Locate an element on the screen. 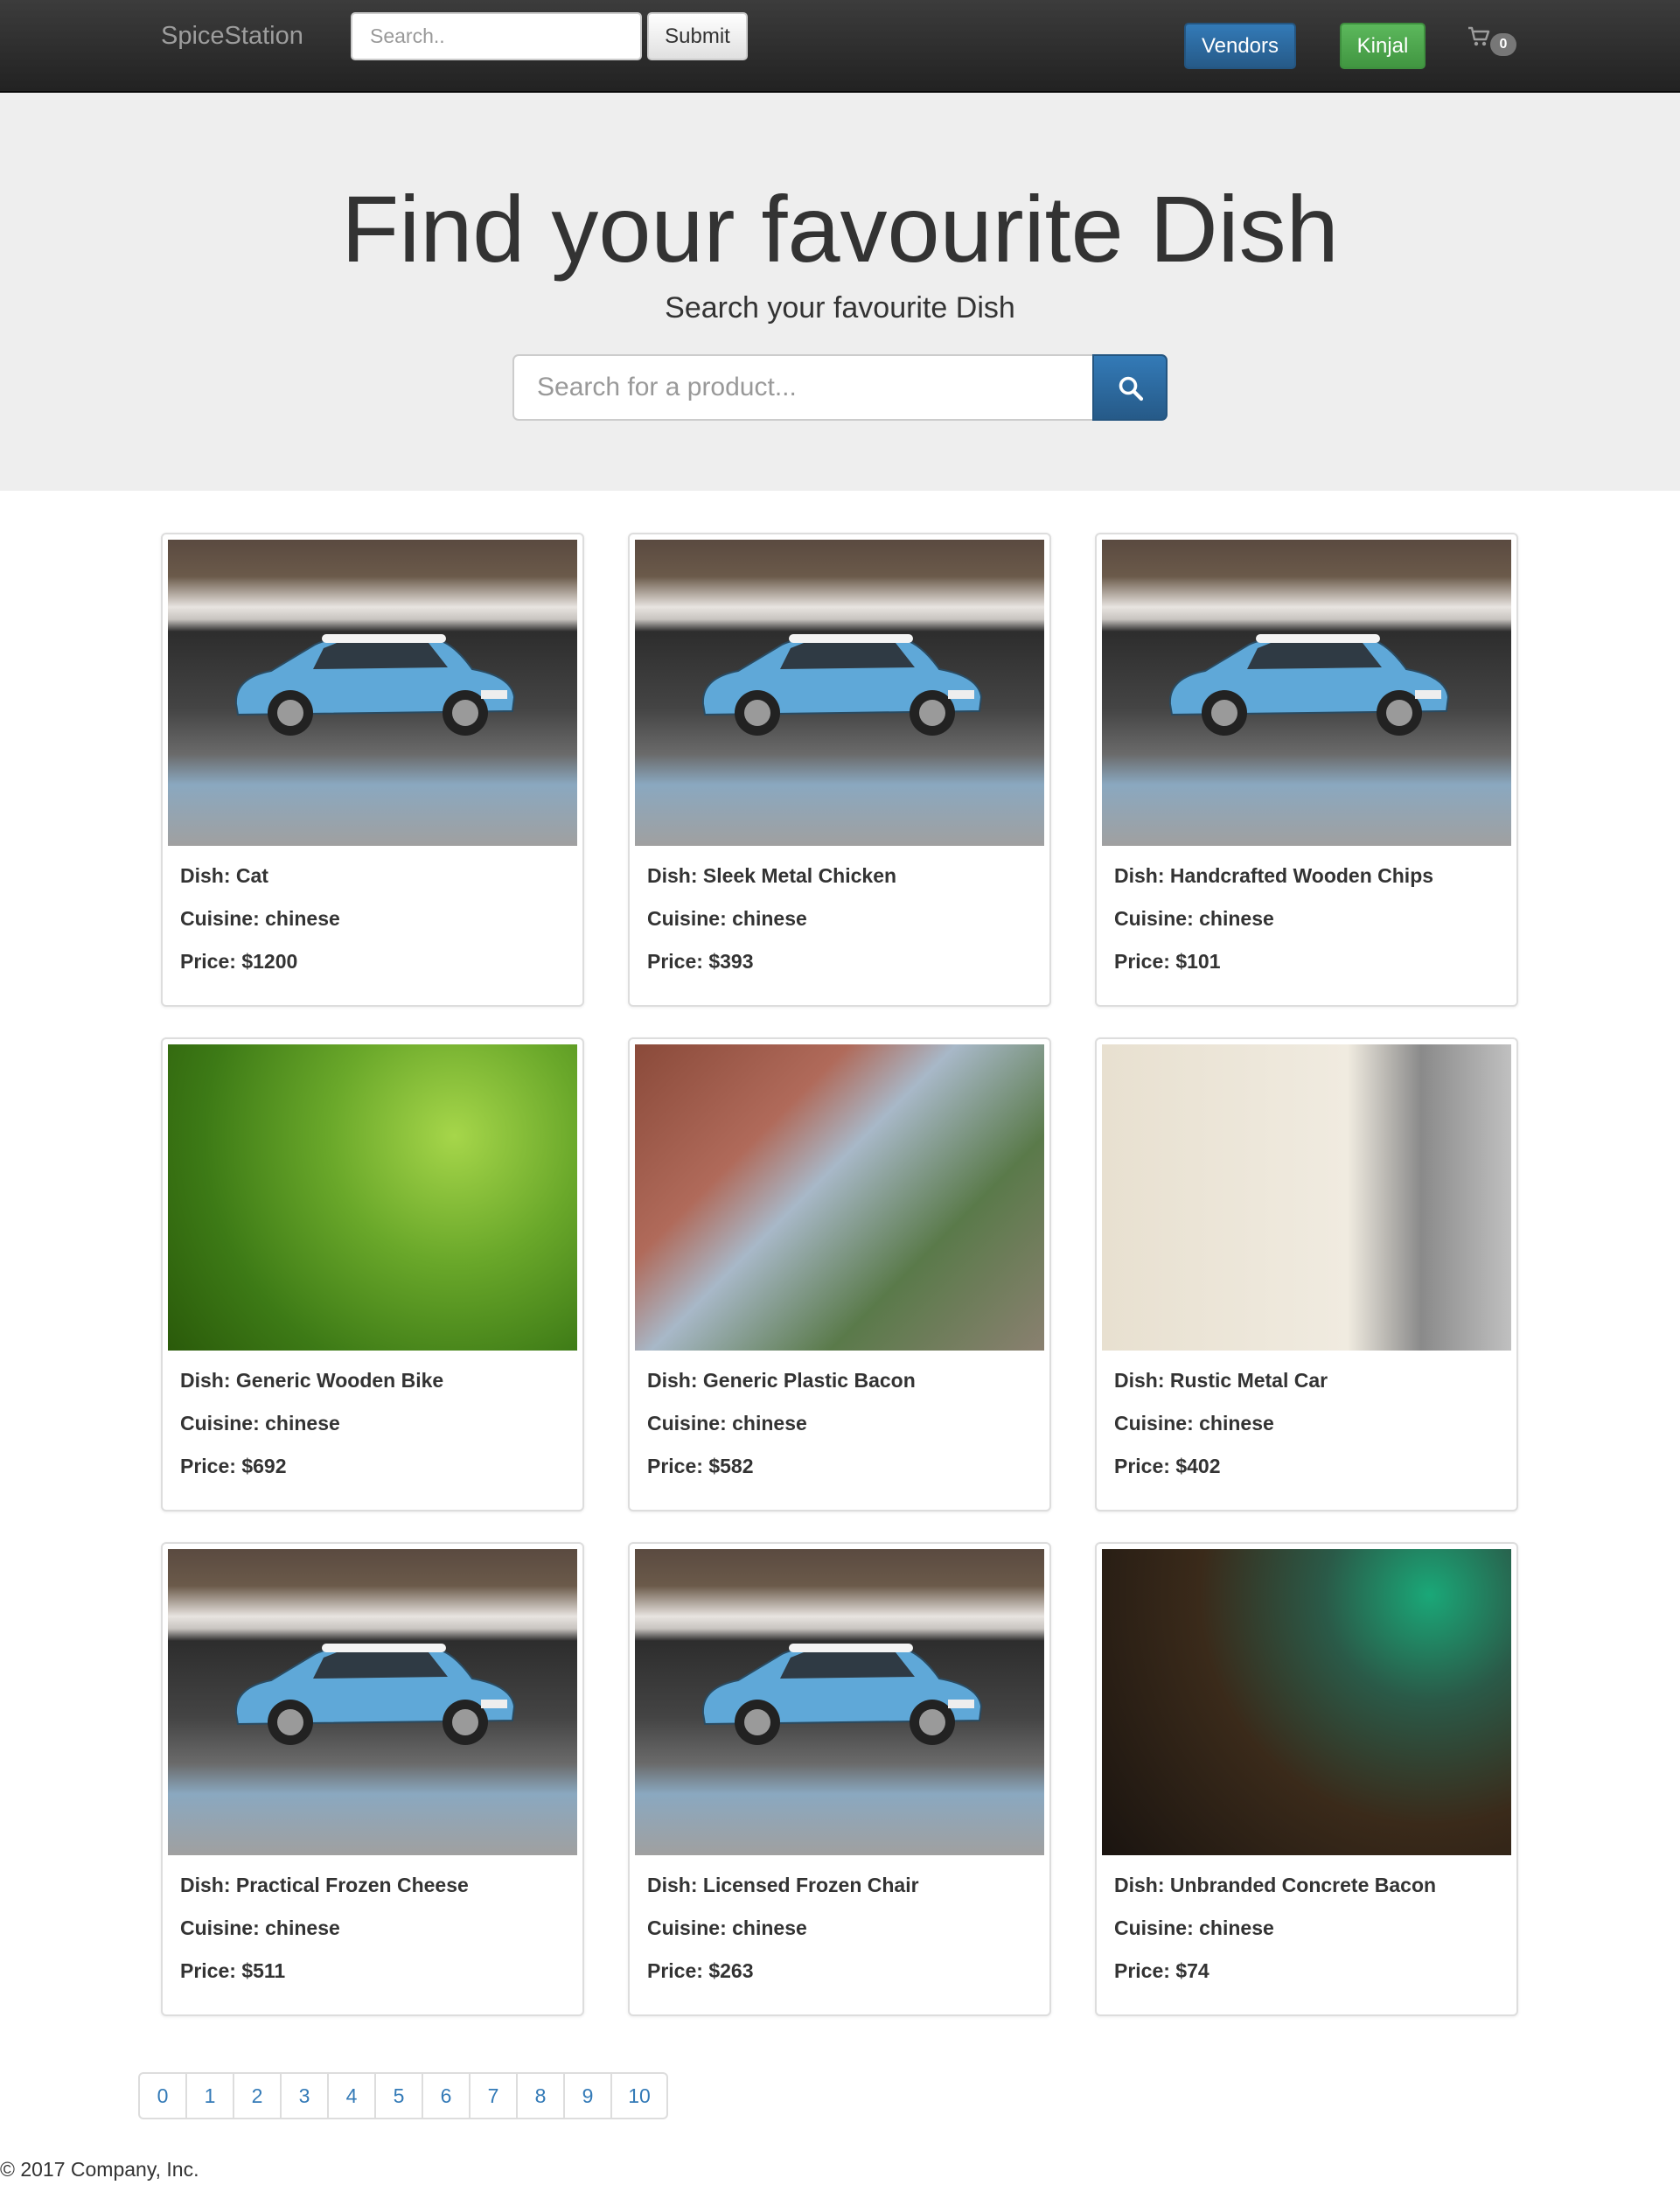  product-search-input is located at coordinates (802, 387).